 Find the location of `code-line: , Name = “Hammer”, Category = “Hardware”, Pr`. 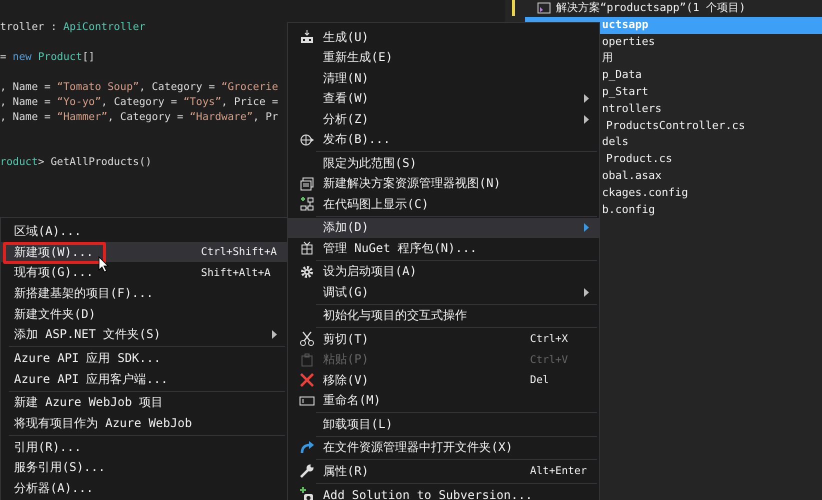

code-line: , Name = “Hammer”, Category = “Hardware”, Pr is located at coordinates (139, 117).